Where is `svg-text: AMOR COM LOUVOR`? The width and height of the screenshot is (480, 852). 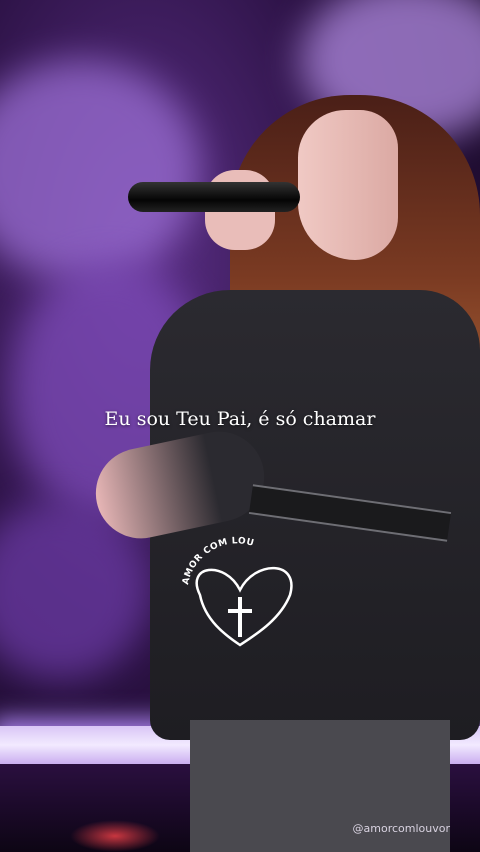 svg-text: AMOR COM LOUVOR is located at coordinates (215, 557).